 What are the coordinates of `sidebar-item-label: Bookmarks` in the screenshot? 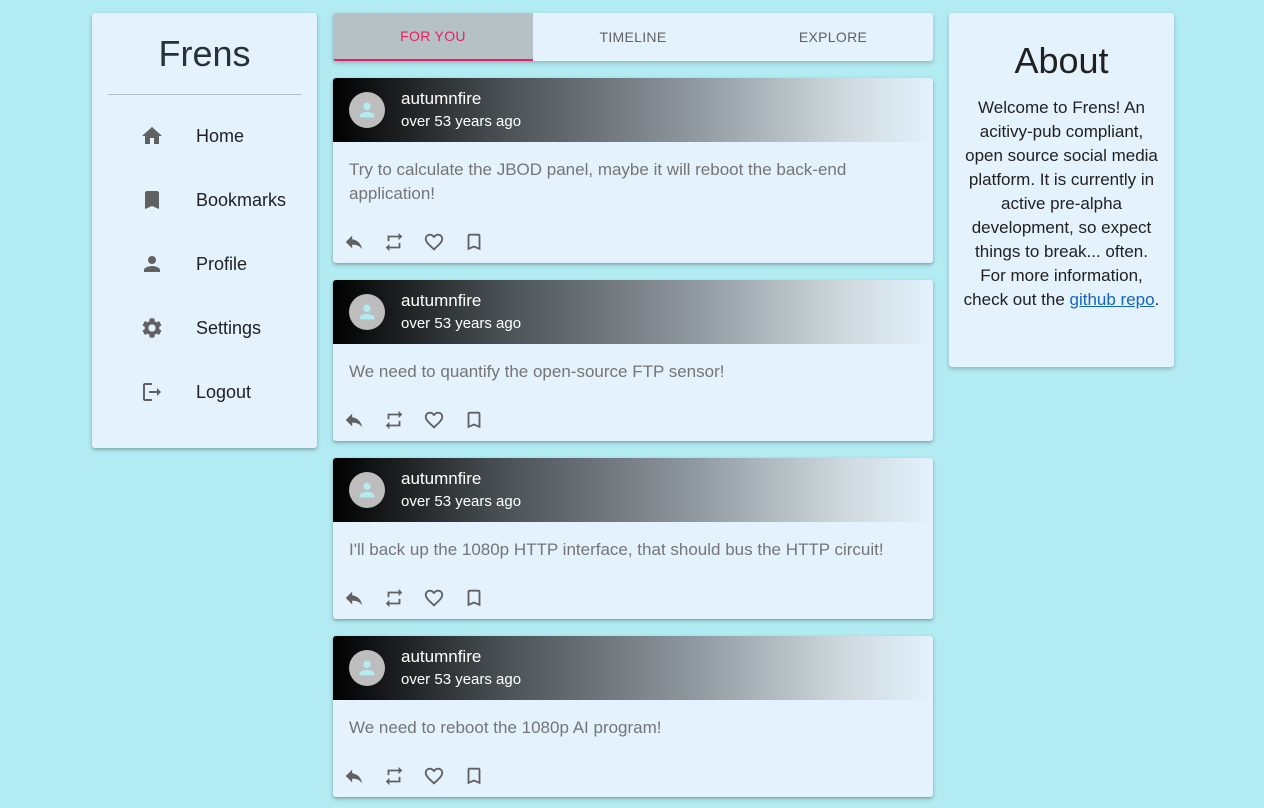 It's located at (241, 199).